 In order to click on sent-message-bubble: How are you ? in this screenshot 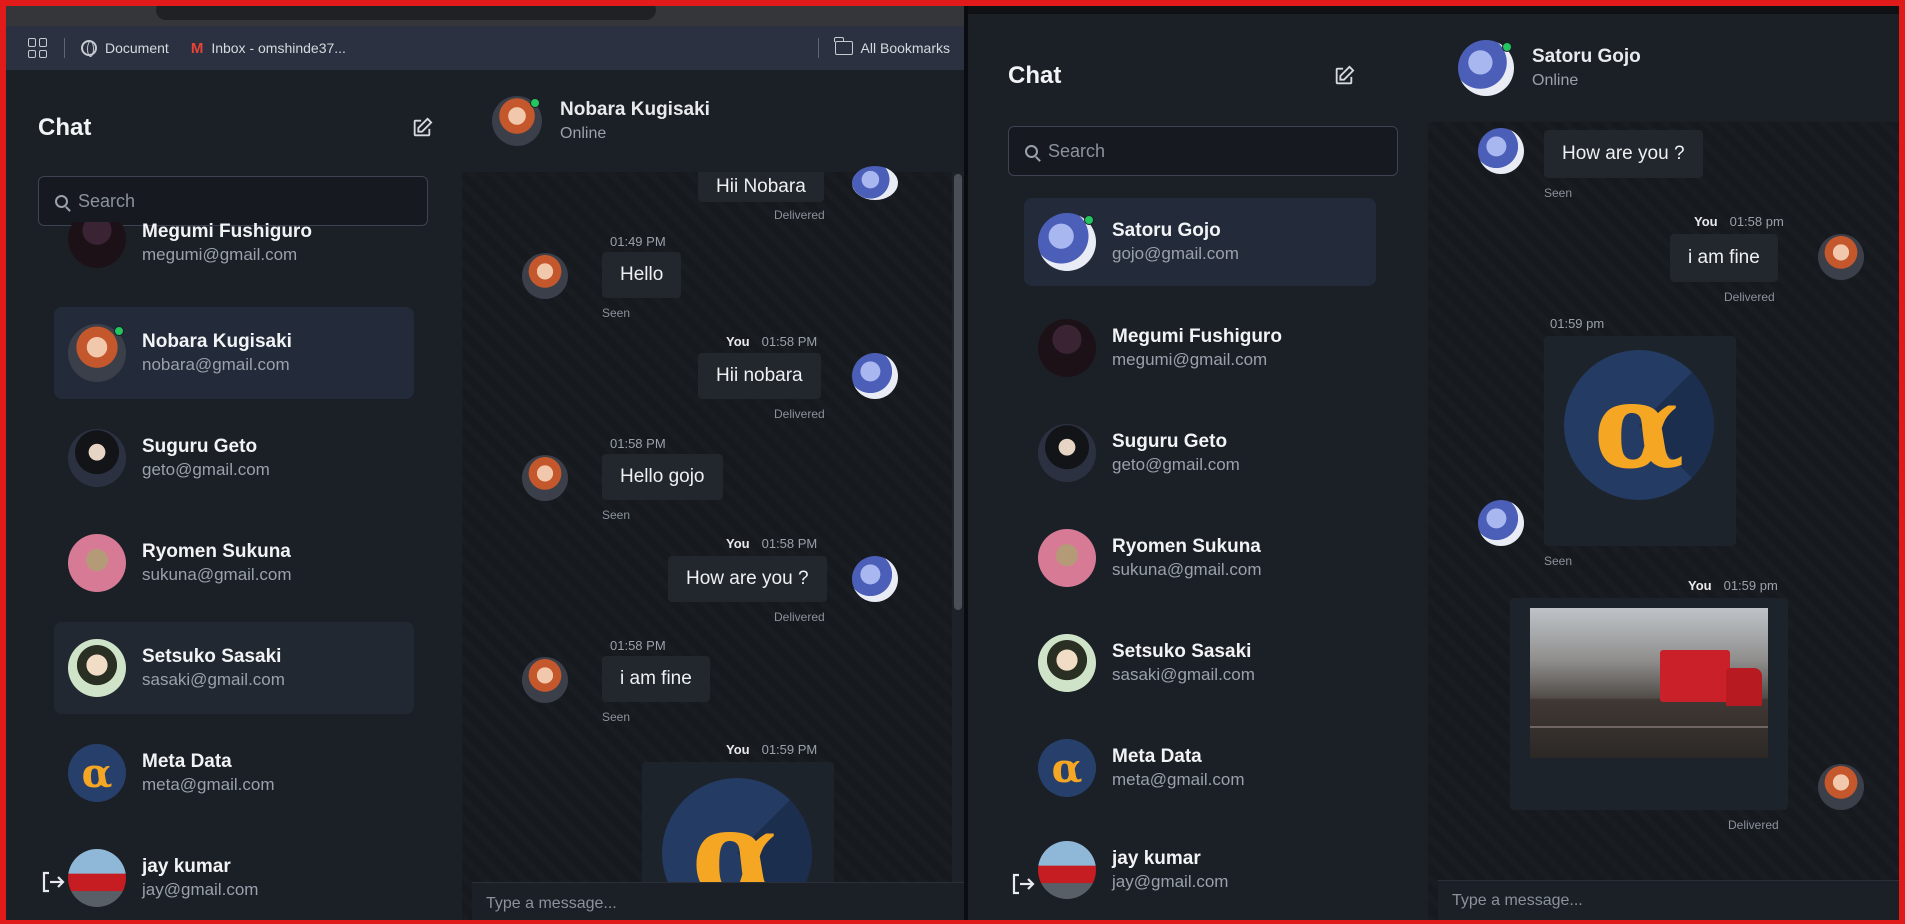, I will do `click(747, 579)`.